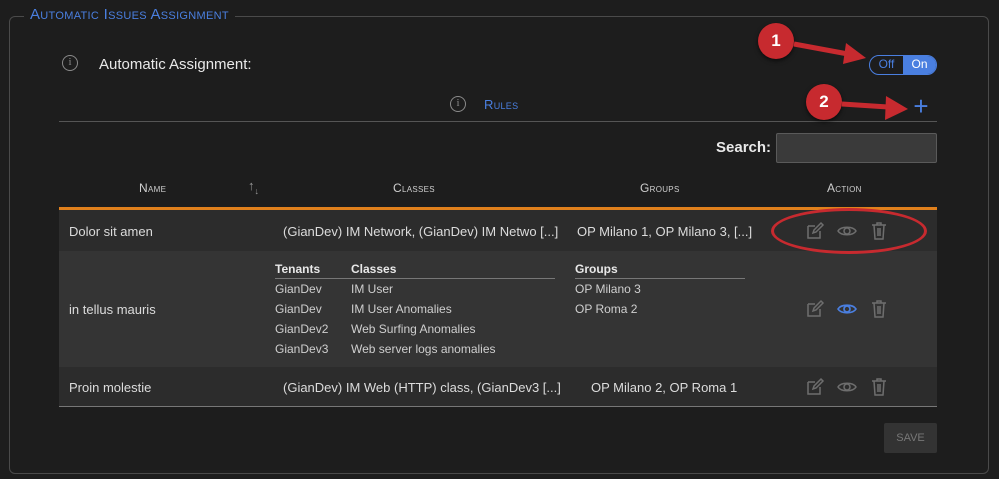 This screenshot has width=999, height=479. What do you see at coordinates (606, 309) in the screenshot?
I see `group-item: OP Roma 2` at bounding box center [606, 309].